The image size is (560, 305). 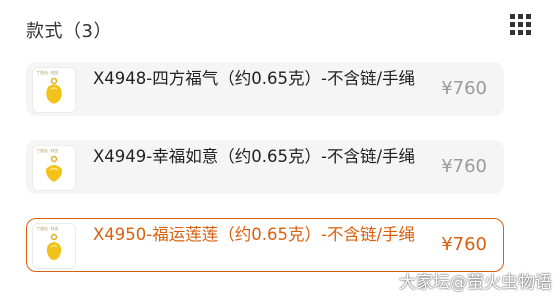 What do you see at coordinates (254, 156) in the screenshot?
I see `style-option-name: X4949-幸福如意（约0.65克）-不含链/手绳` at bounding box center [254, 156].